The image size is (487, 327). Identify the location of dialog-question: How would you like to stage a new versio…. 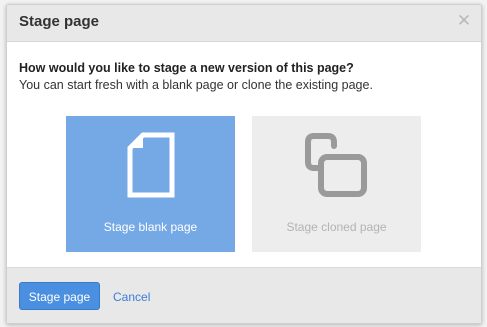
(186, 68).